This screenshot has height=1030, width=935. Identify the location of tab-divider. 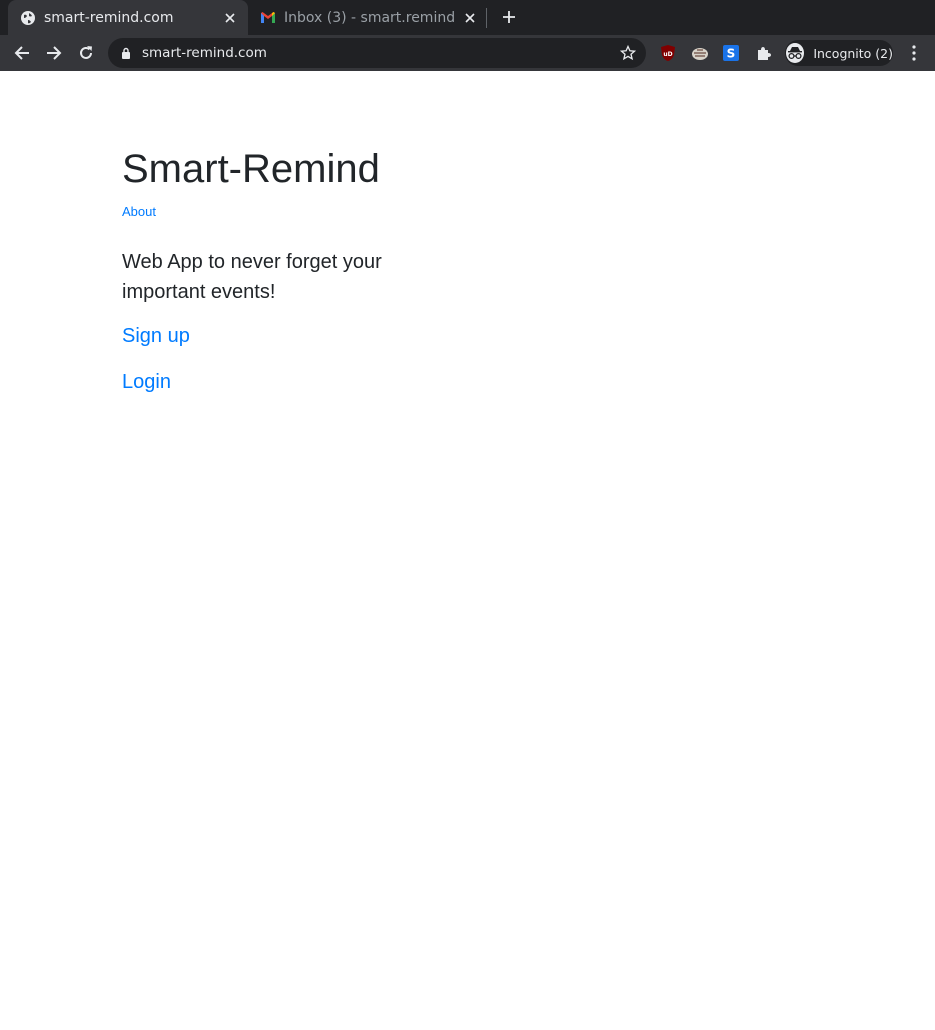
(486, 18).